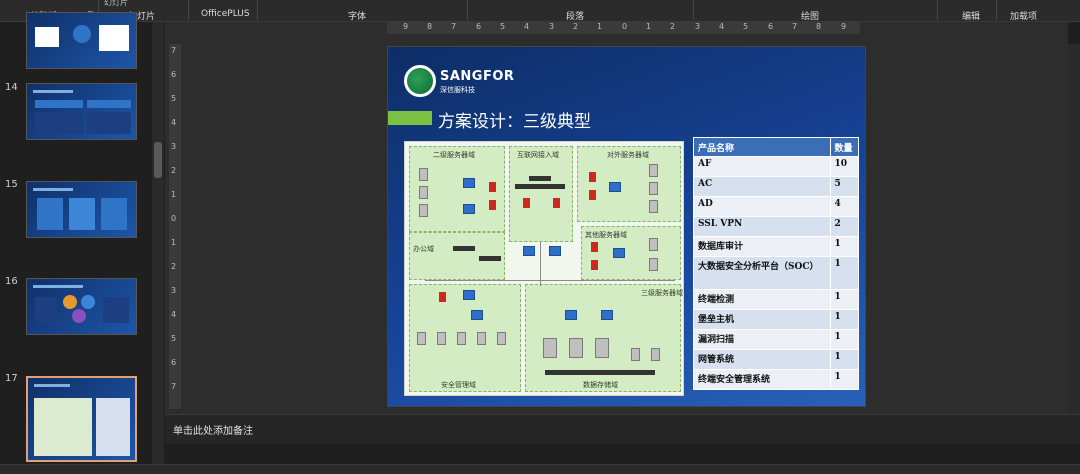 The width and height of the screenshot is (1080, 474). Describe the element at coordinates (458, 385) in the screenshot. I see `zone-label: 安全管理域` at that location.